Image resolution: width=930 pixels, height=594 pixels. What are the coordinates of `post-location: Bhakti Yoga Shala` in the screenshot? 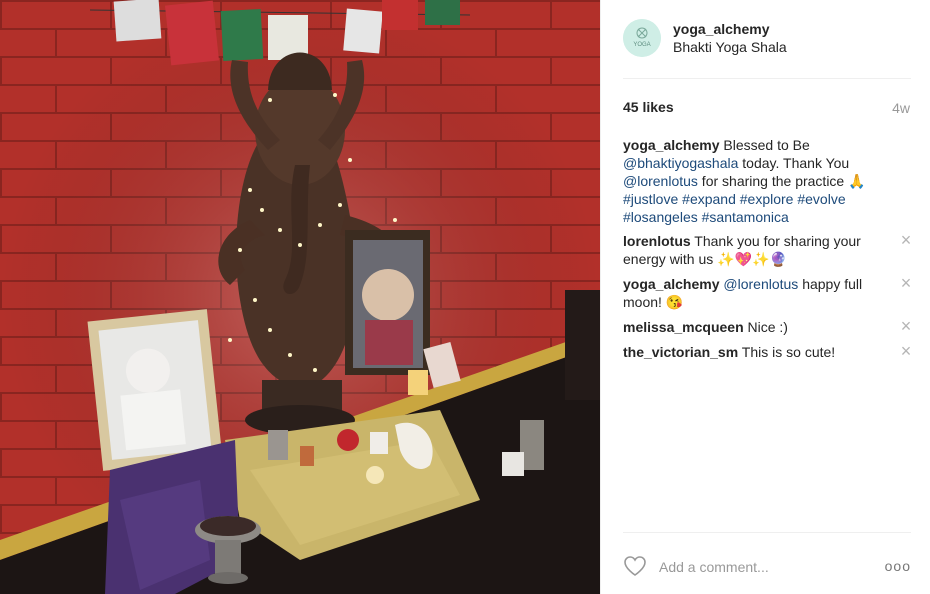 It's located at (730, 47).